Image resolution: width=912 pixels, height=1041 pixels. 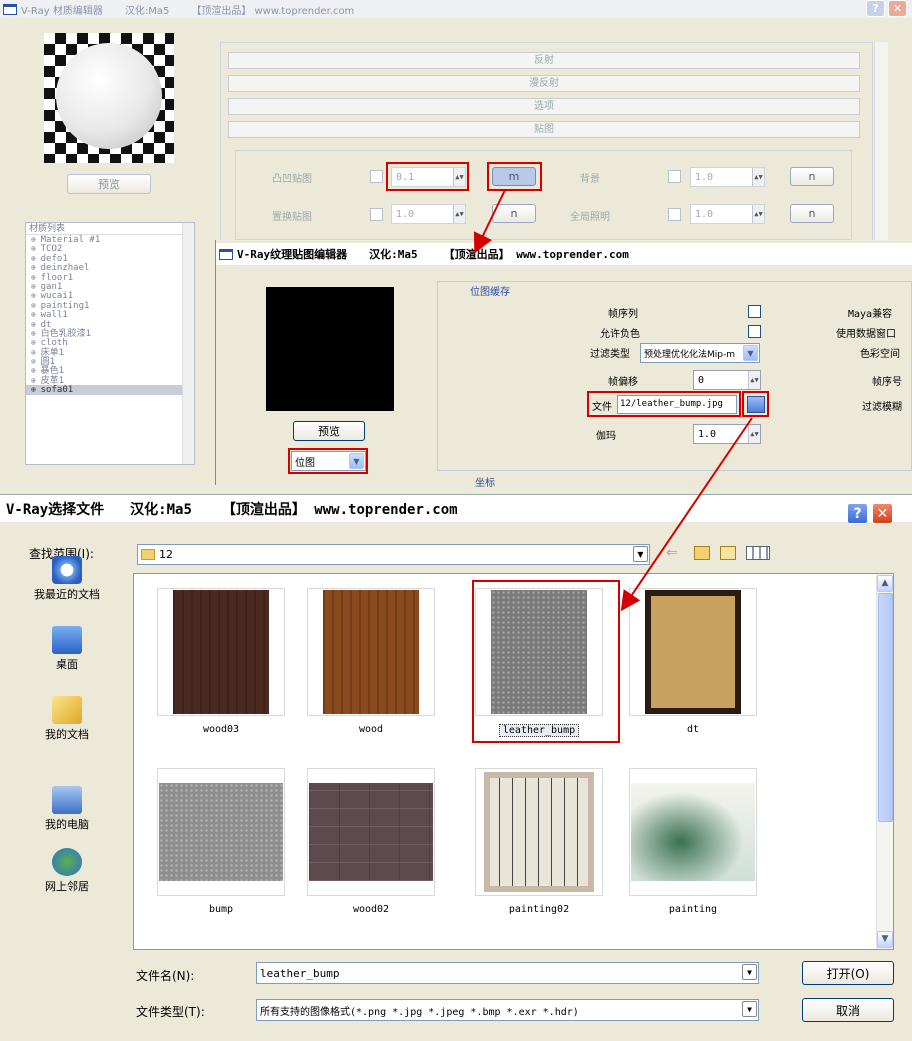 What do you see at coordinates (686, 514) in the screenshot?
I see `arrow-browse-to-file` at bounding box center [686, 514].